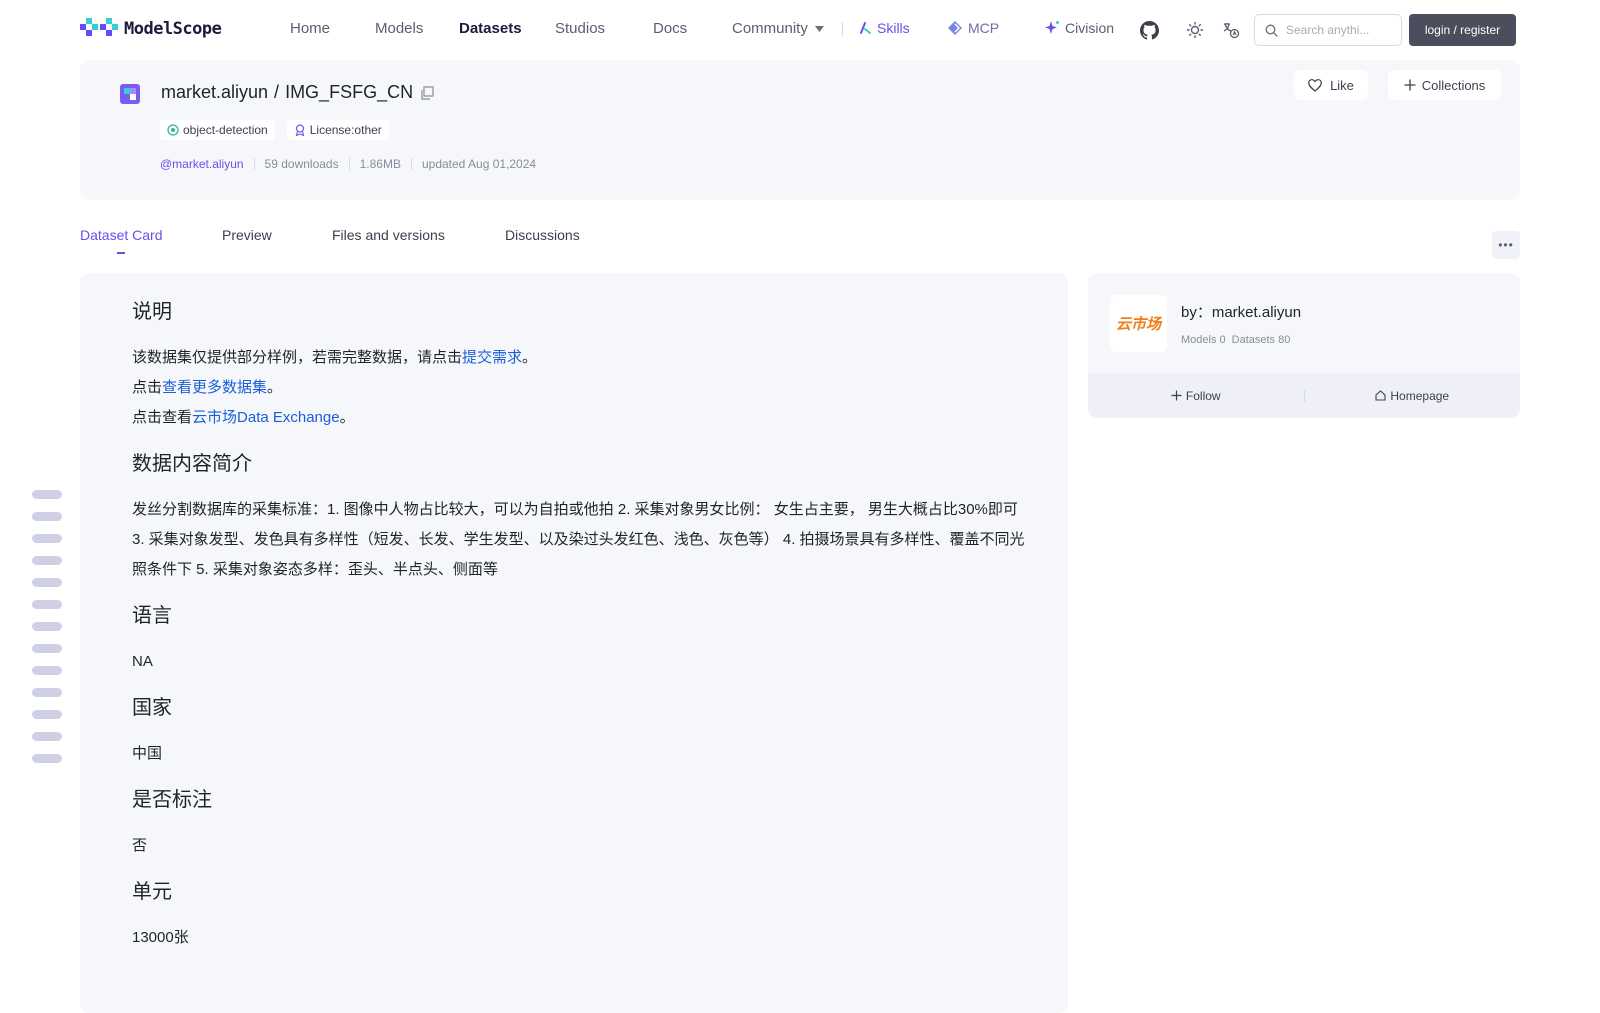  Describe the element at coordinates (388, 235) in the screenshot. I see `tab-files-and-versions: Files and versions` at that location.